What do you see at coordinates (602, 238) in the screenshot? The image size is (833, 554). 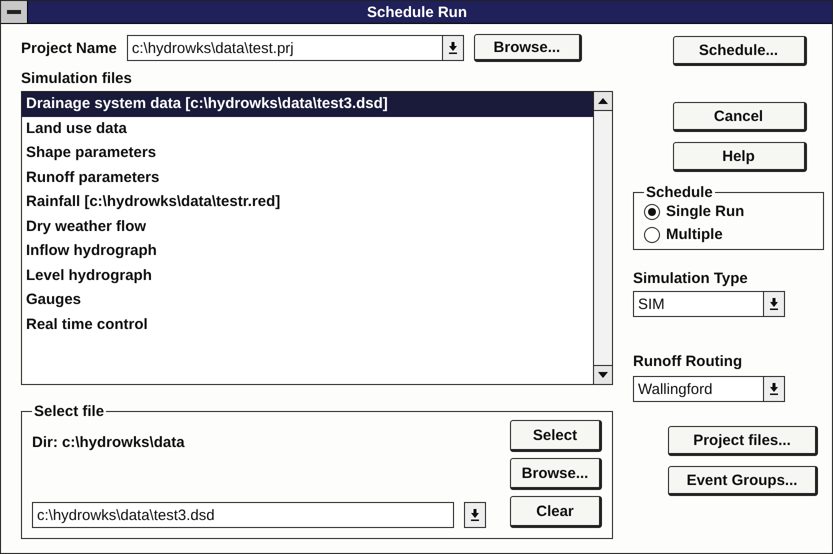 I see `scrollbar` at bounding box center [602, 238].